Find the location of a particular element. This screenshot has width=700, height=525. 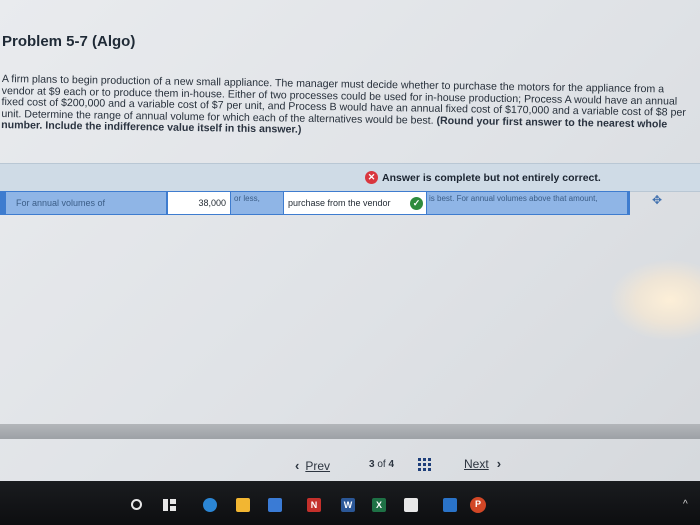

alternative-select: purchase from the vendor ✓ is located at coordinates (355, 203).